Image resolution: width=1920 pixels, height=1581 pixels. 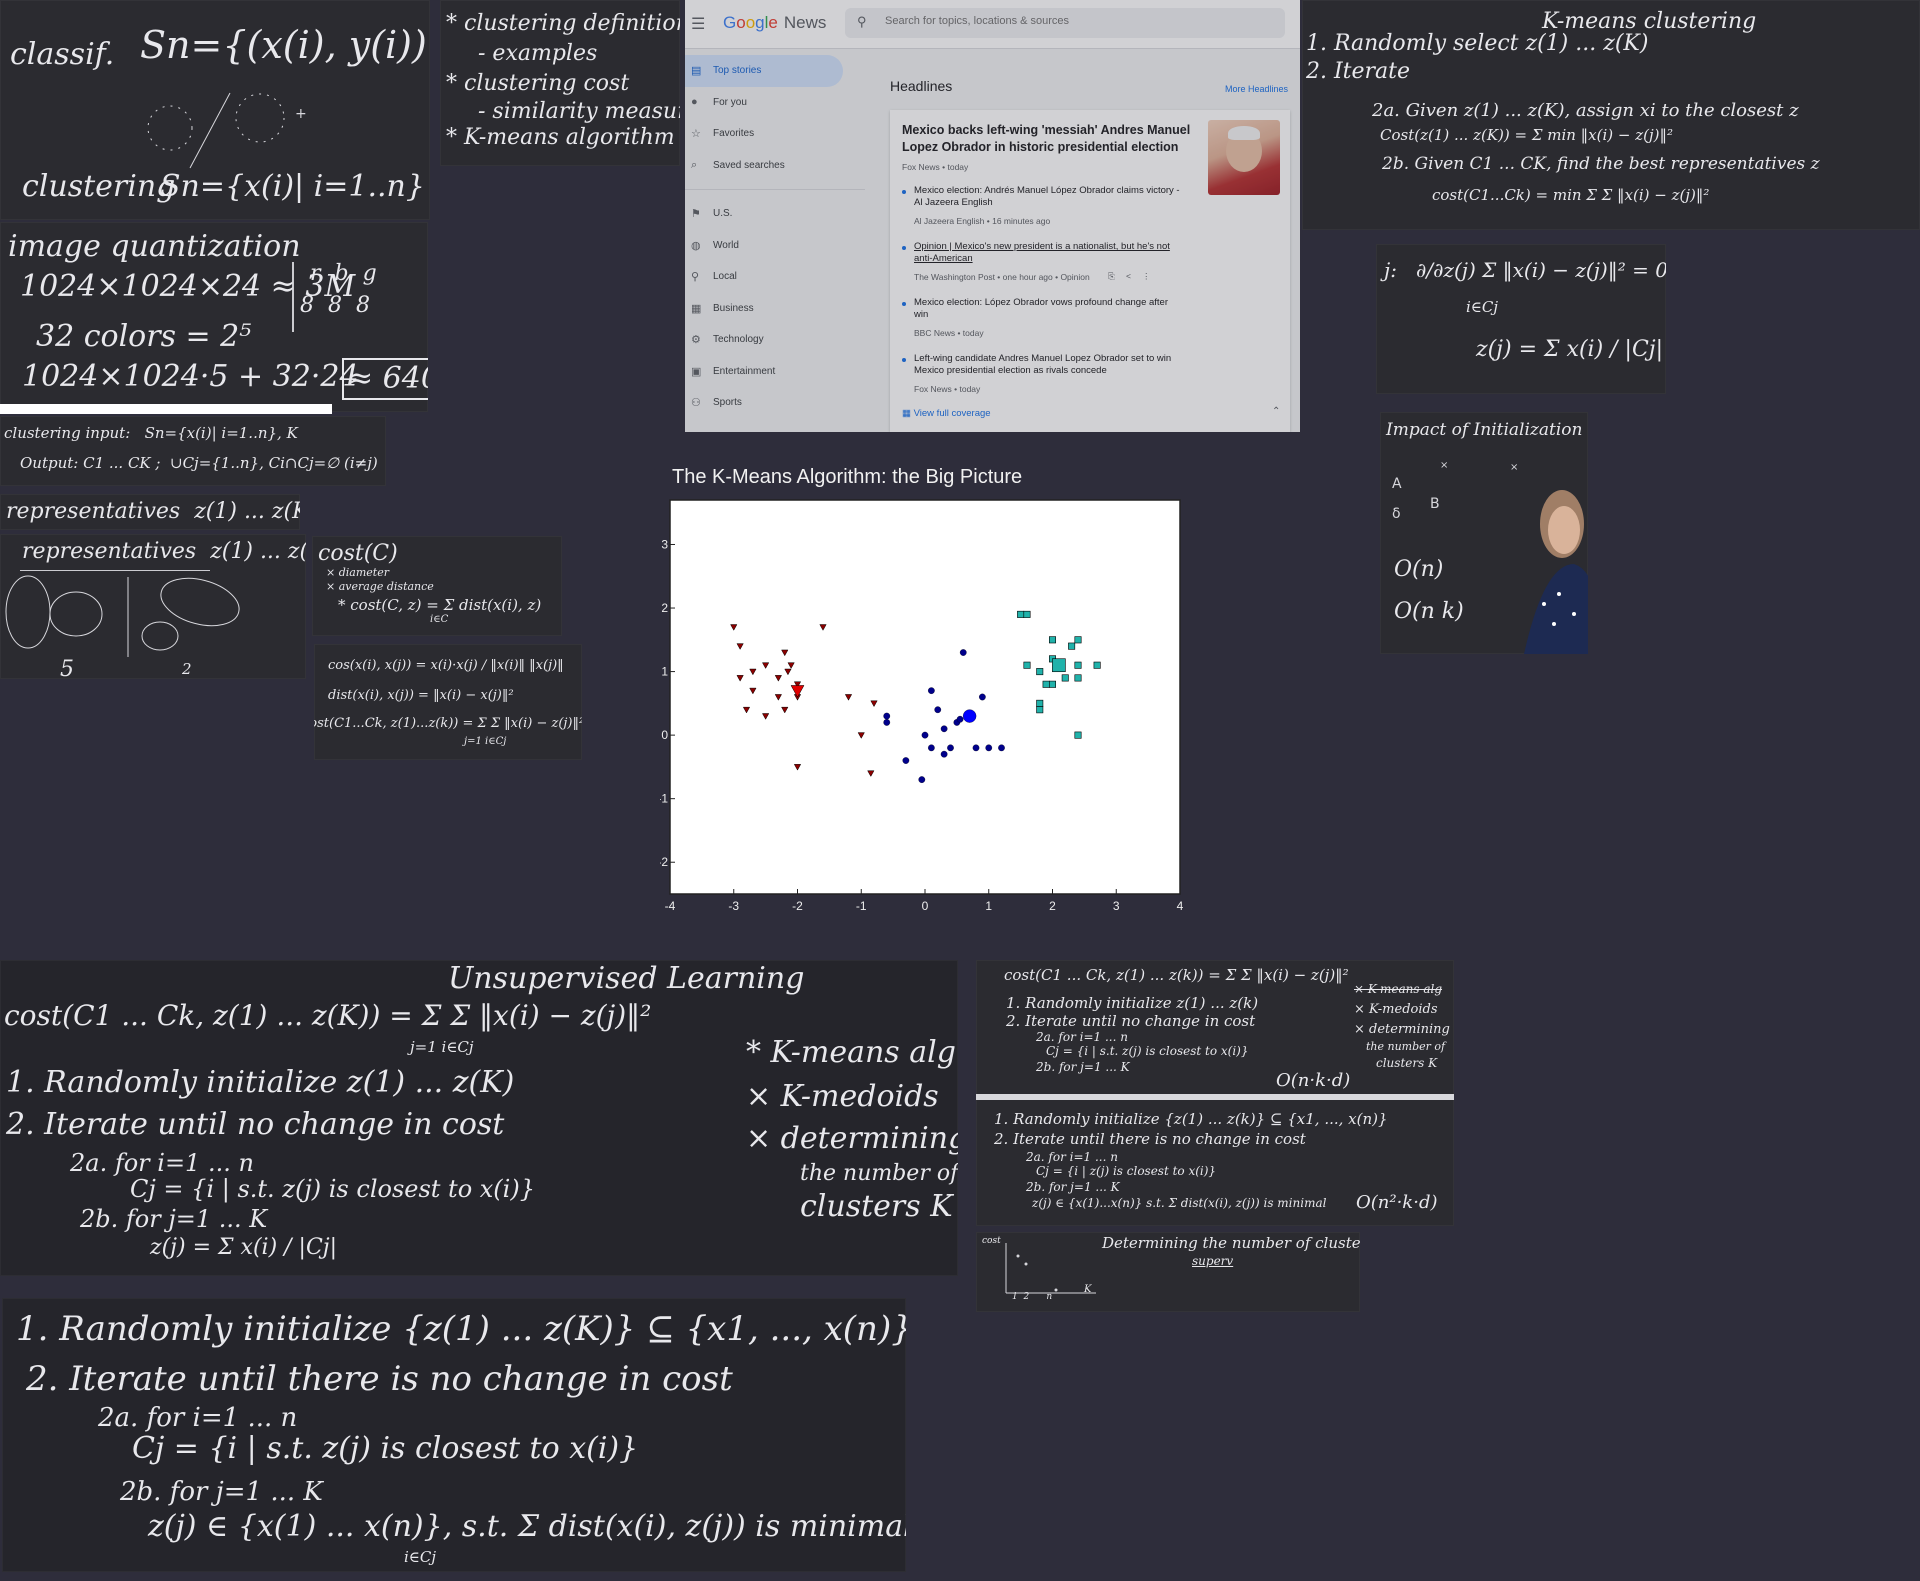 What do you see at coordinates (1256, 89) in the screenshot?
I see `more-headlines-link: More Headlines` at bounding box center [1256, 89].